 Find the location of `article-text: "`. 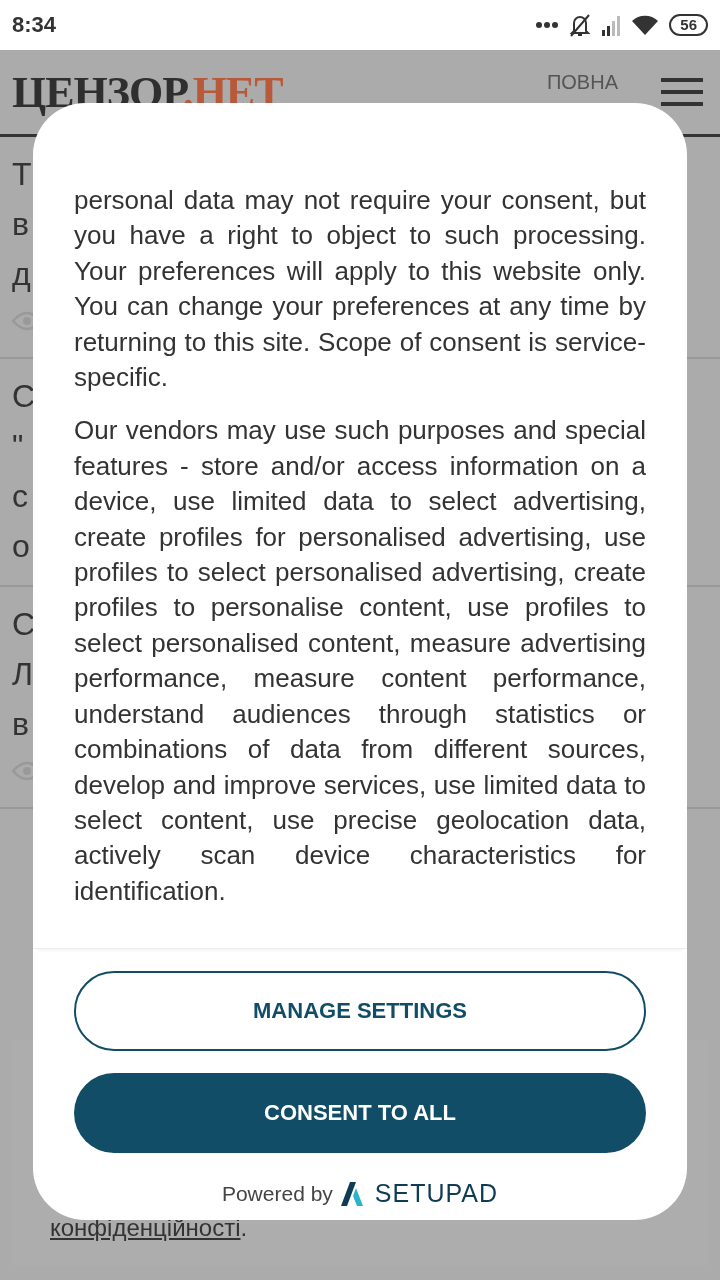

article-text: " is located at coordinates (18, 446).